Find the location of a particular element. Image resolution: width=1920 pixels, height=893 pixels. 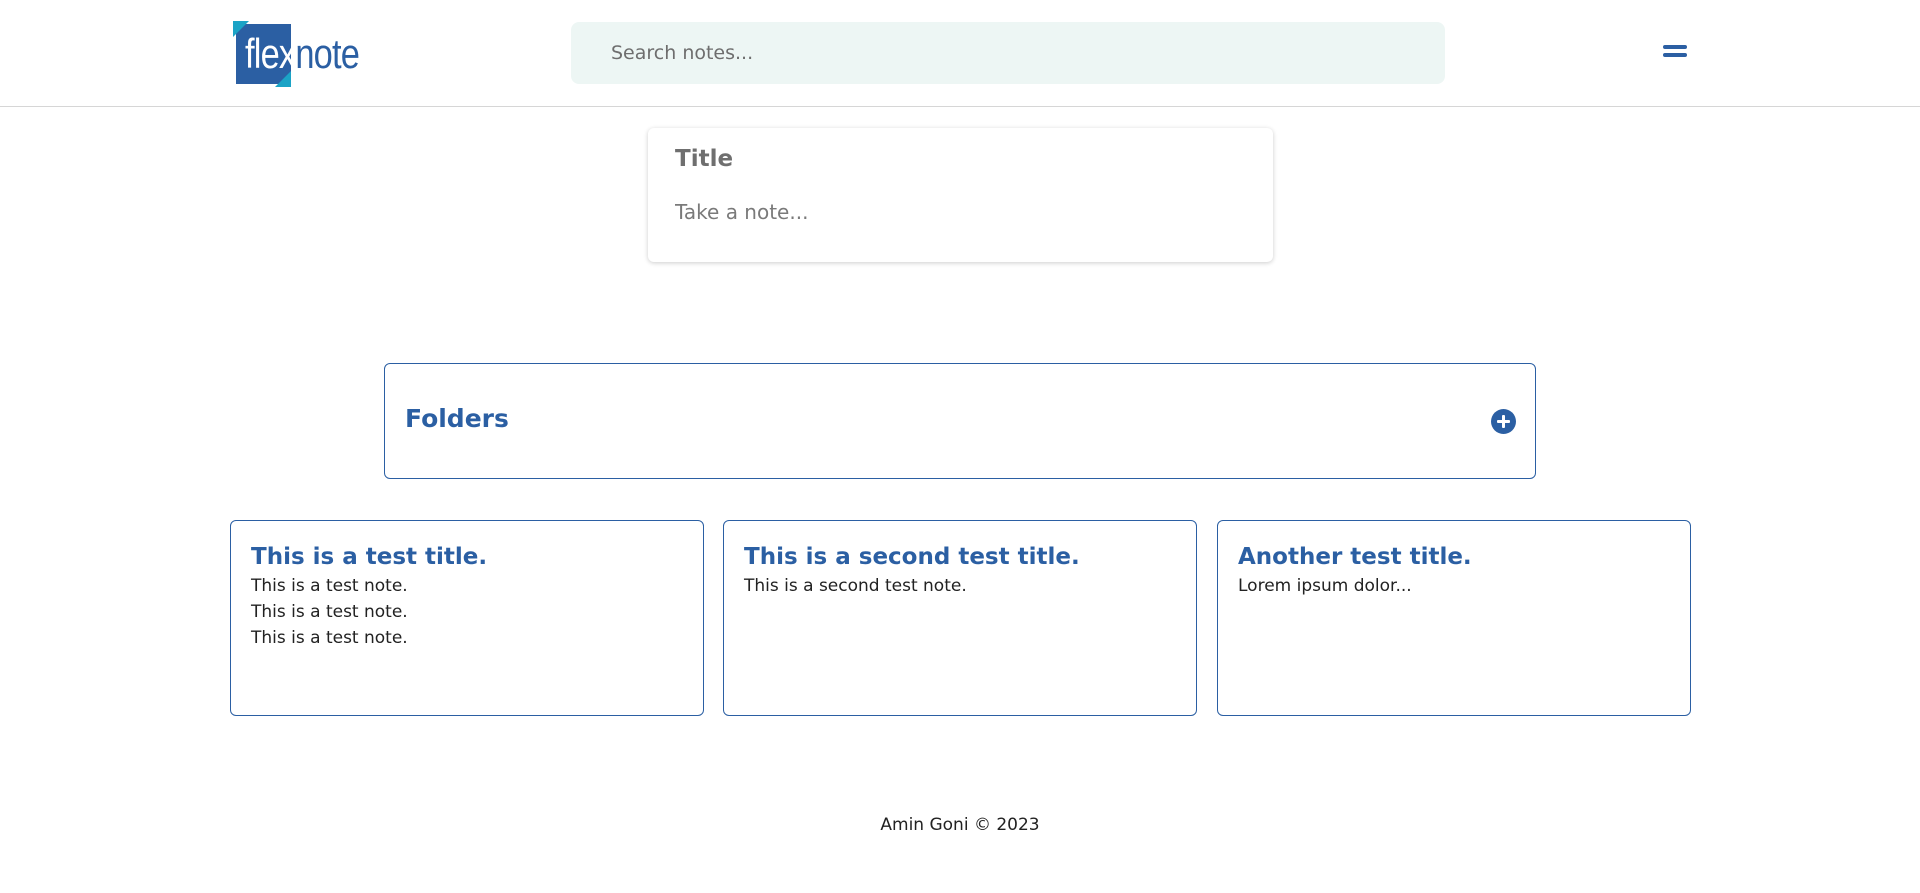

search-bar is located at coordinates (1008, 53).